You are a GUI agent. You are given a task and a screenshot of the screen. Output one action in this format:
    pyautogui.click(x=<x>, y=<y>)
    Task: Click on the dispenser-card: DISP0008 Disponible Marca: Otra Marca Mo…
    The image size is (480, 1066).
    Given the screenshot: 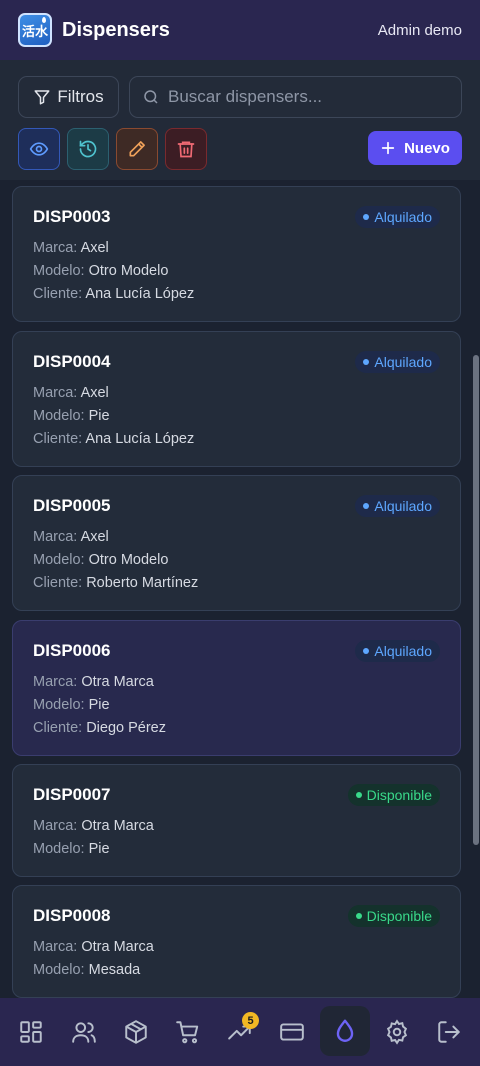 What is the action you would take?
    pyautogui.click(x=236, y=941)
    